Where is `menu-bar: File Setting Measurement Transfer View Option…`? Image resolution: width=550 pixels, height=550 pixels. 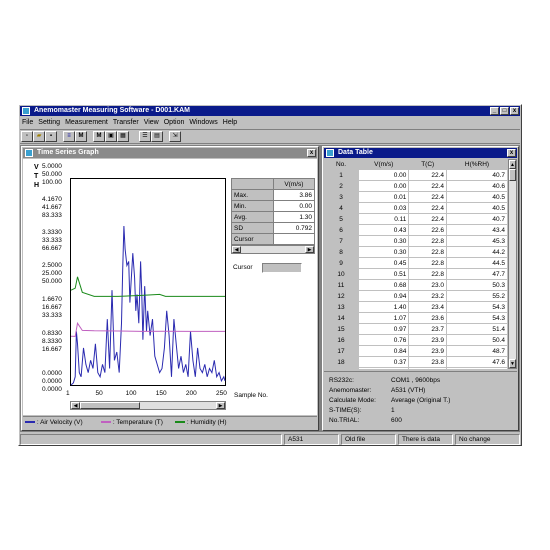 menu-bar: File Setting Measurement Transfer View Option… is located at coordinates (270, 123).